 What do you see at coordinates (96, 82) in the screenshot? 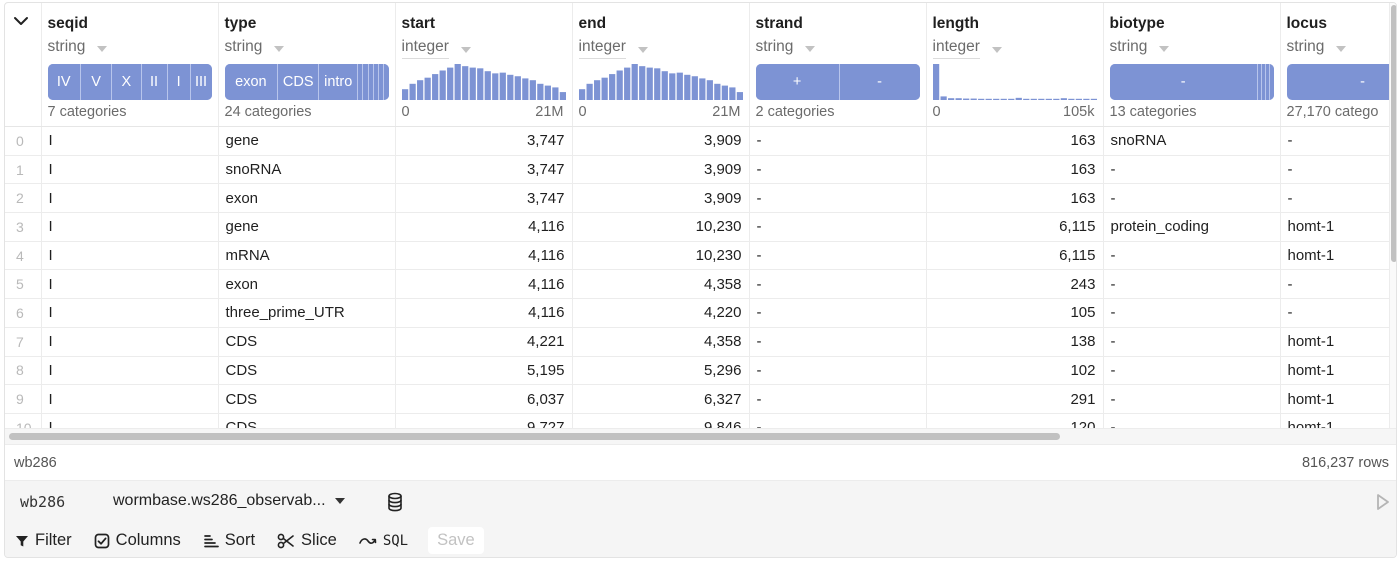
I see `category-segment: V` at bounding box center [96, 82].